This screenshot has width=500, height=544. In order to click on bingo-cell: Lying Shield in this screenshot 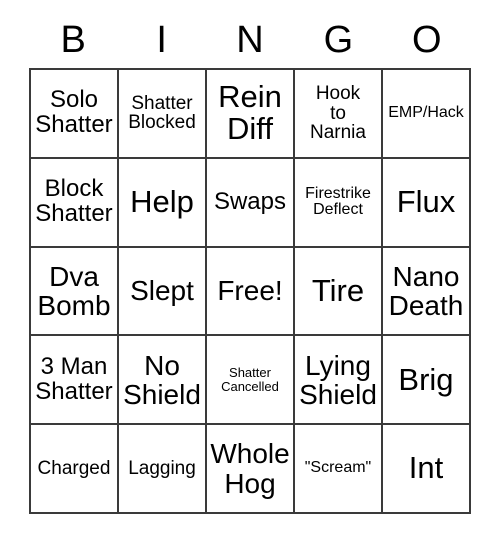, I will do `click(339, 381)`.